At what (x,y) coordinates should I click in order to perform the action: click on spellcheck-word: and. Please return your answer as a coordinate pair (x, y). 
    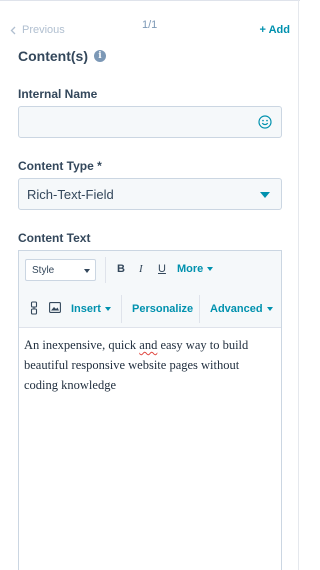
    Looking at the image, I should click on (148, 345).